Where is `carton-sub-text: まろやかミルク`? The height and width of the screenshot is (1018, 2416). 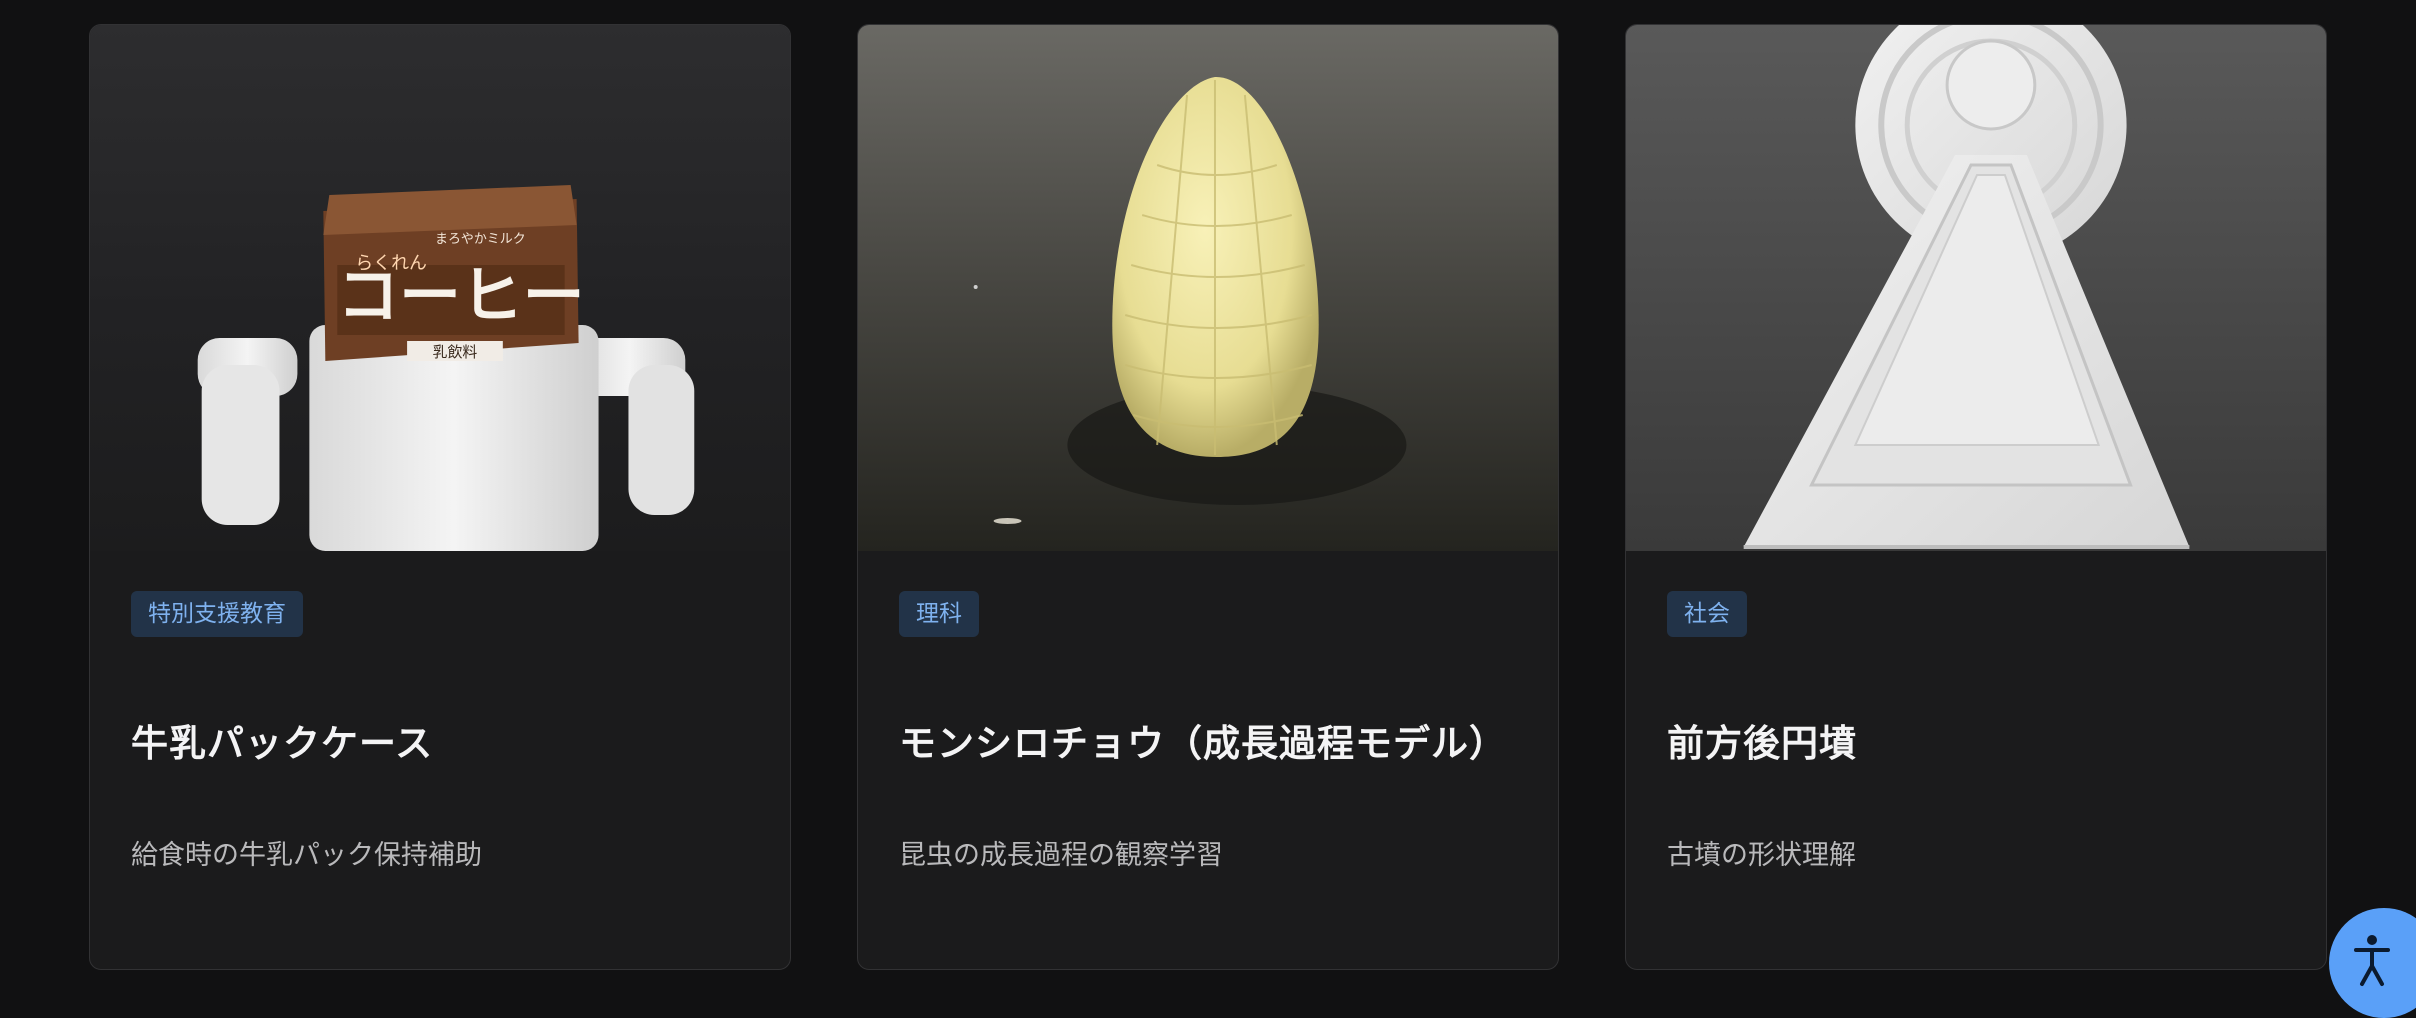 carton-sub-text: まろやかミルク is located at coordinates (480, 239).